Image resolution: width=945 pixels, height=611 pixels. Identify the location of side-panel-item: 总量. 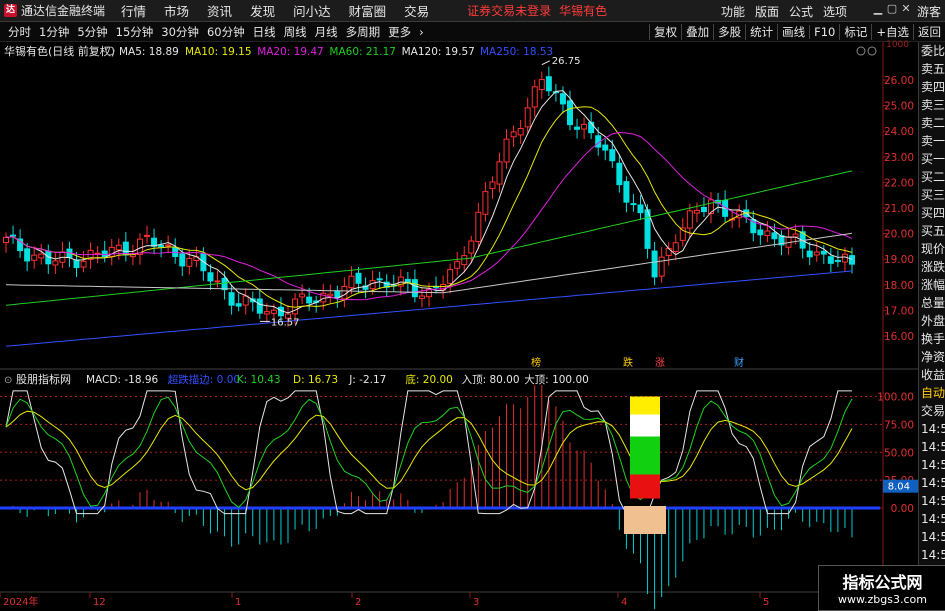
(932, 303).